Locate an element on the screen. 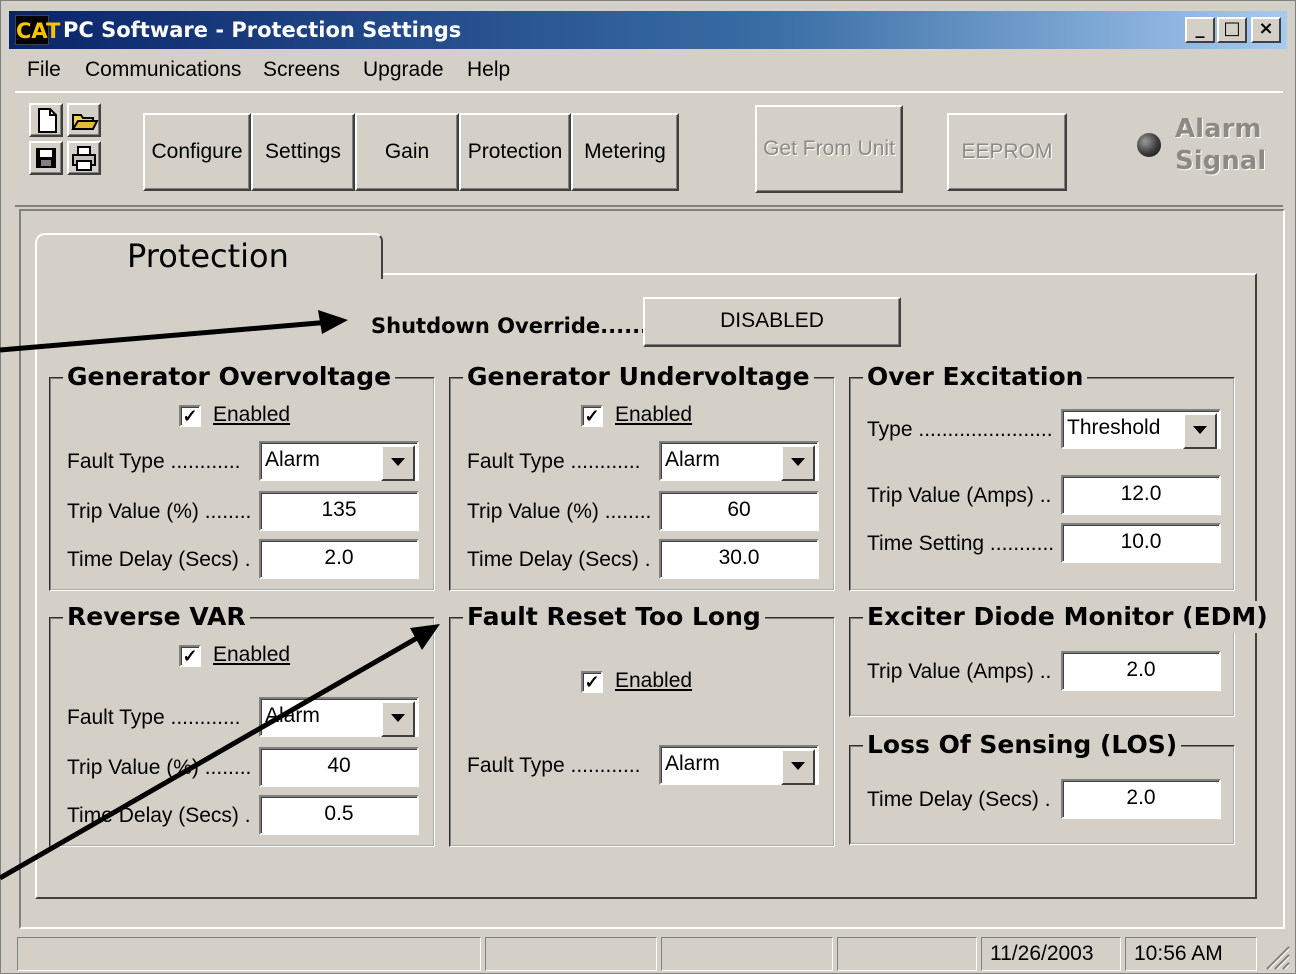 This screenshot has width=1296, height=974. gain-button: Gain is located at coordinates (407, 152).